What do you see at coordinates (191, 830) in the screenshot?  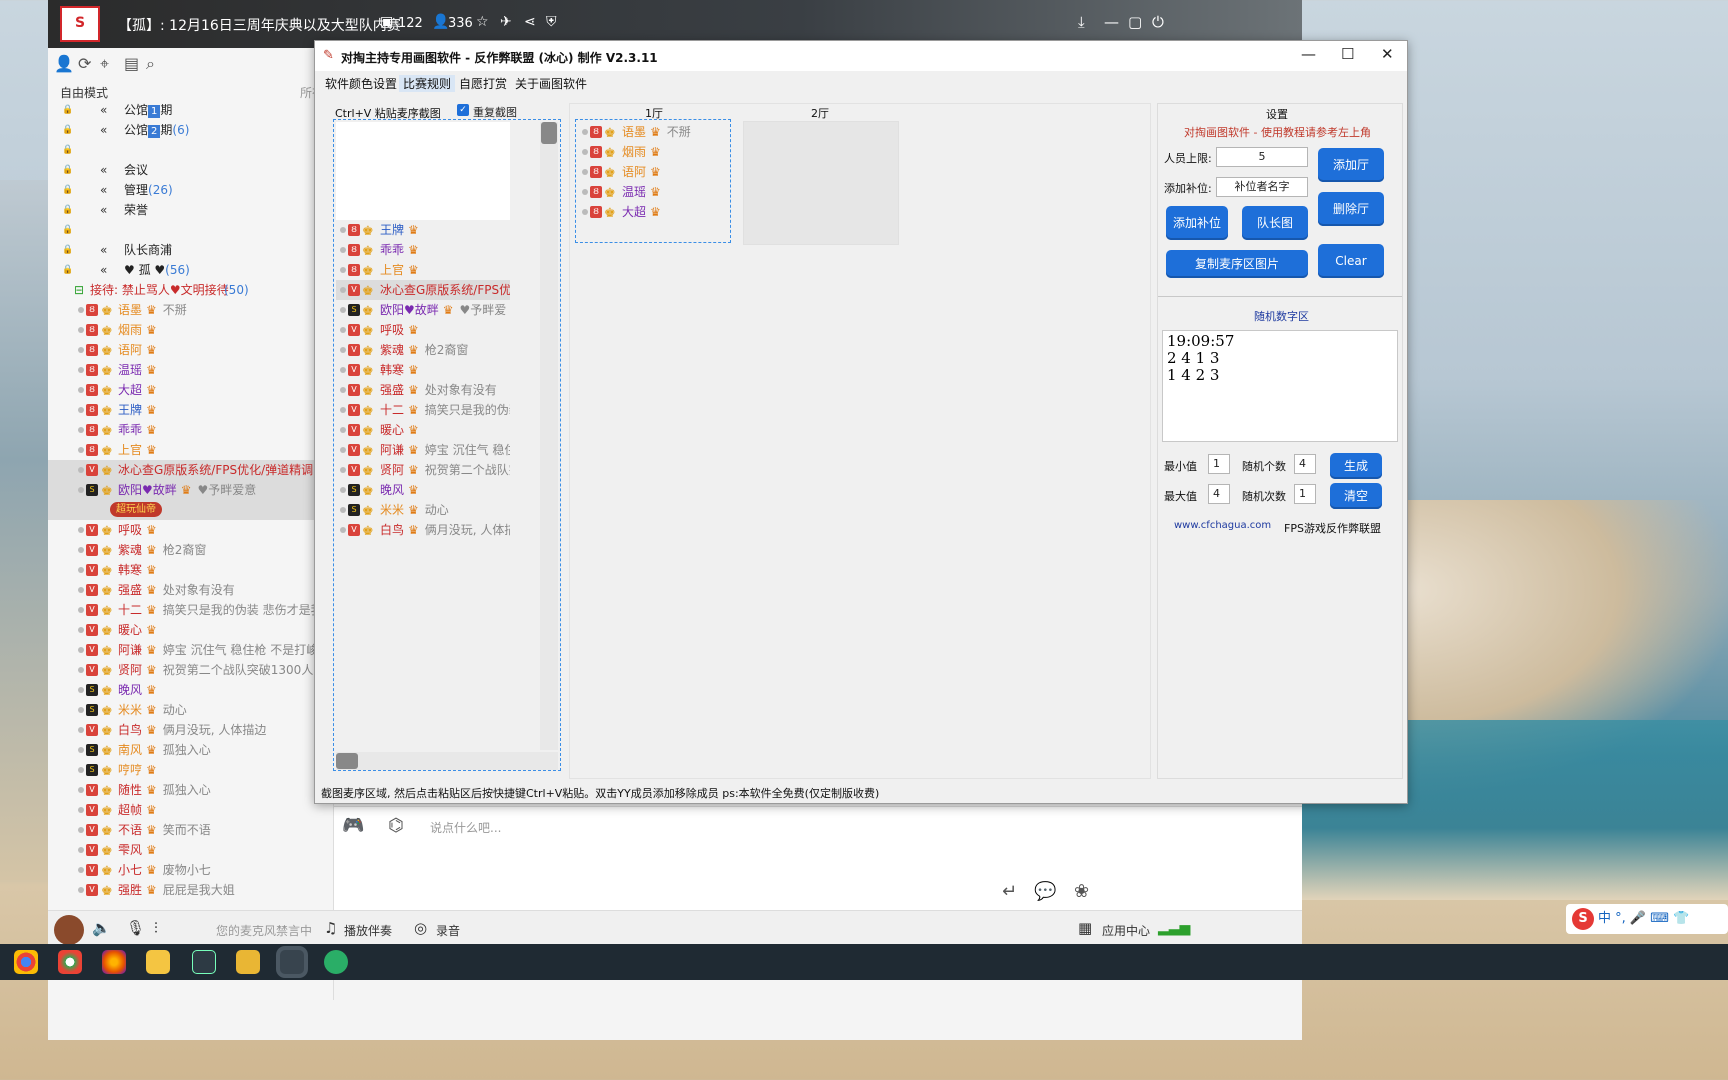 I see `member-row: V ♚ 不语 ♛ 笑而不语` at bounding box center [191, 830].